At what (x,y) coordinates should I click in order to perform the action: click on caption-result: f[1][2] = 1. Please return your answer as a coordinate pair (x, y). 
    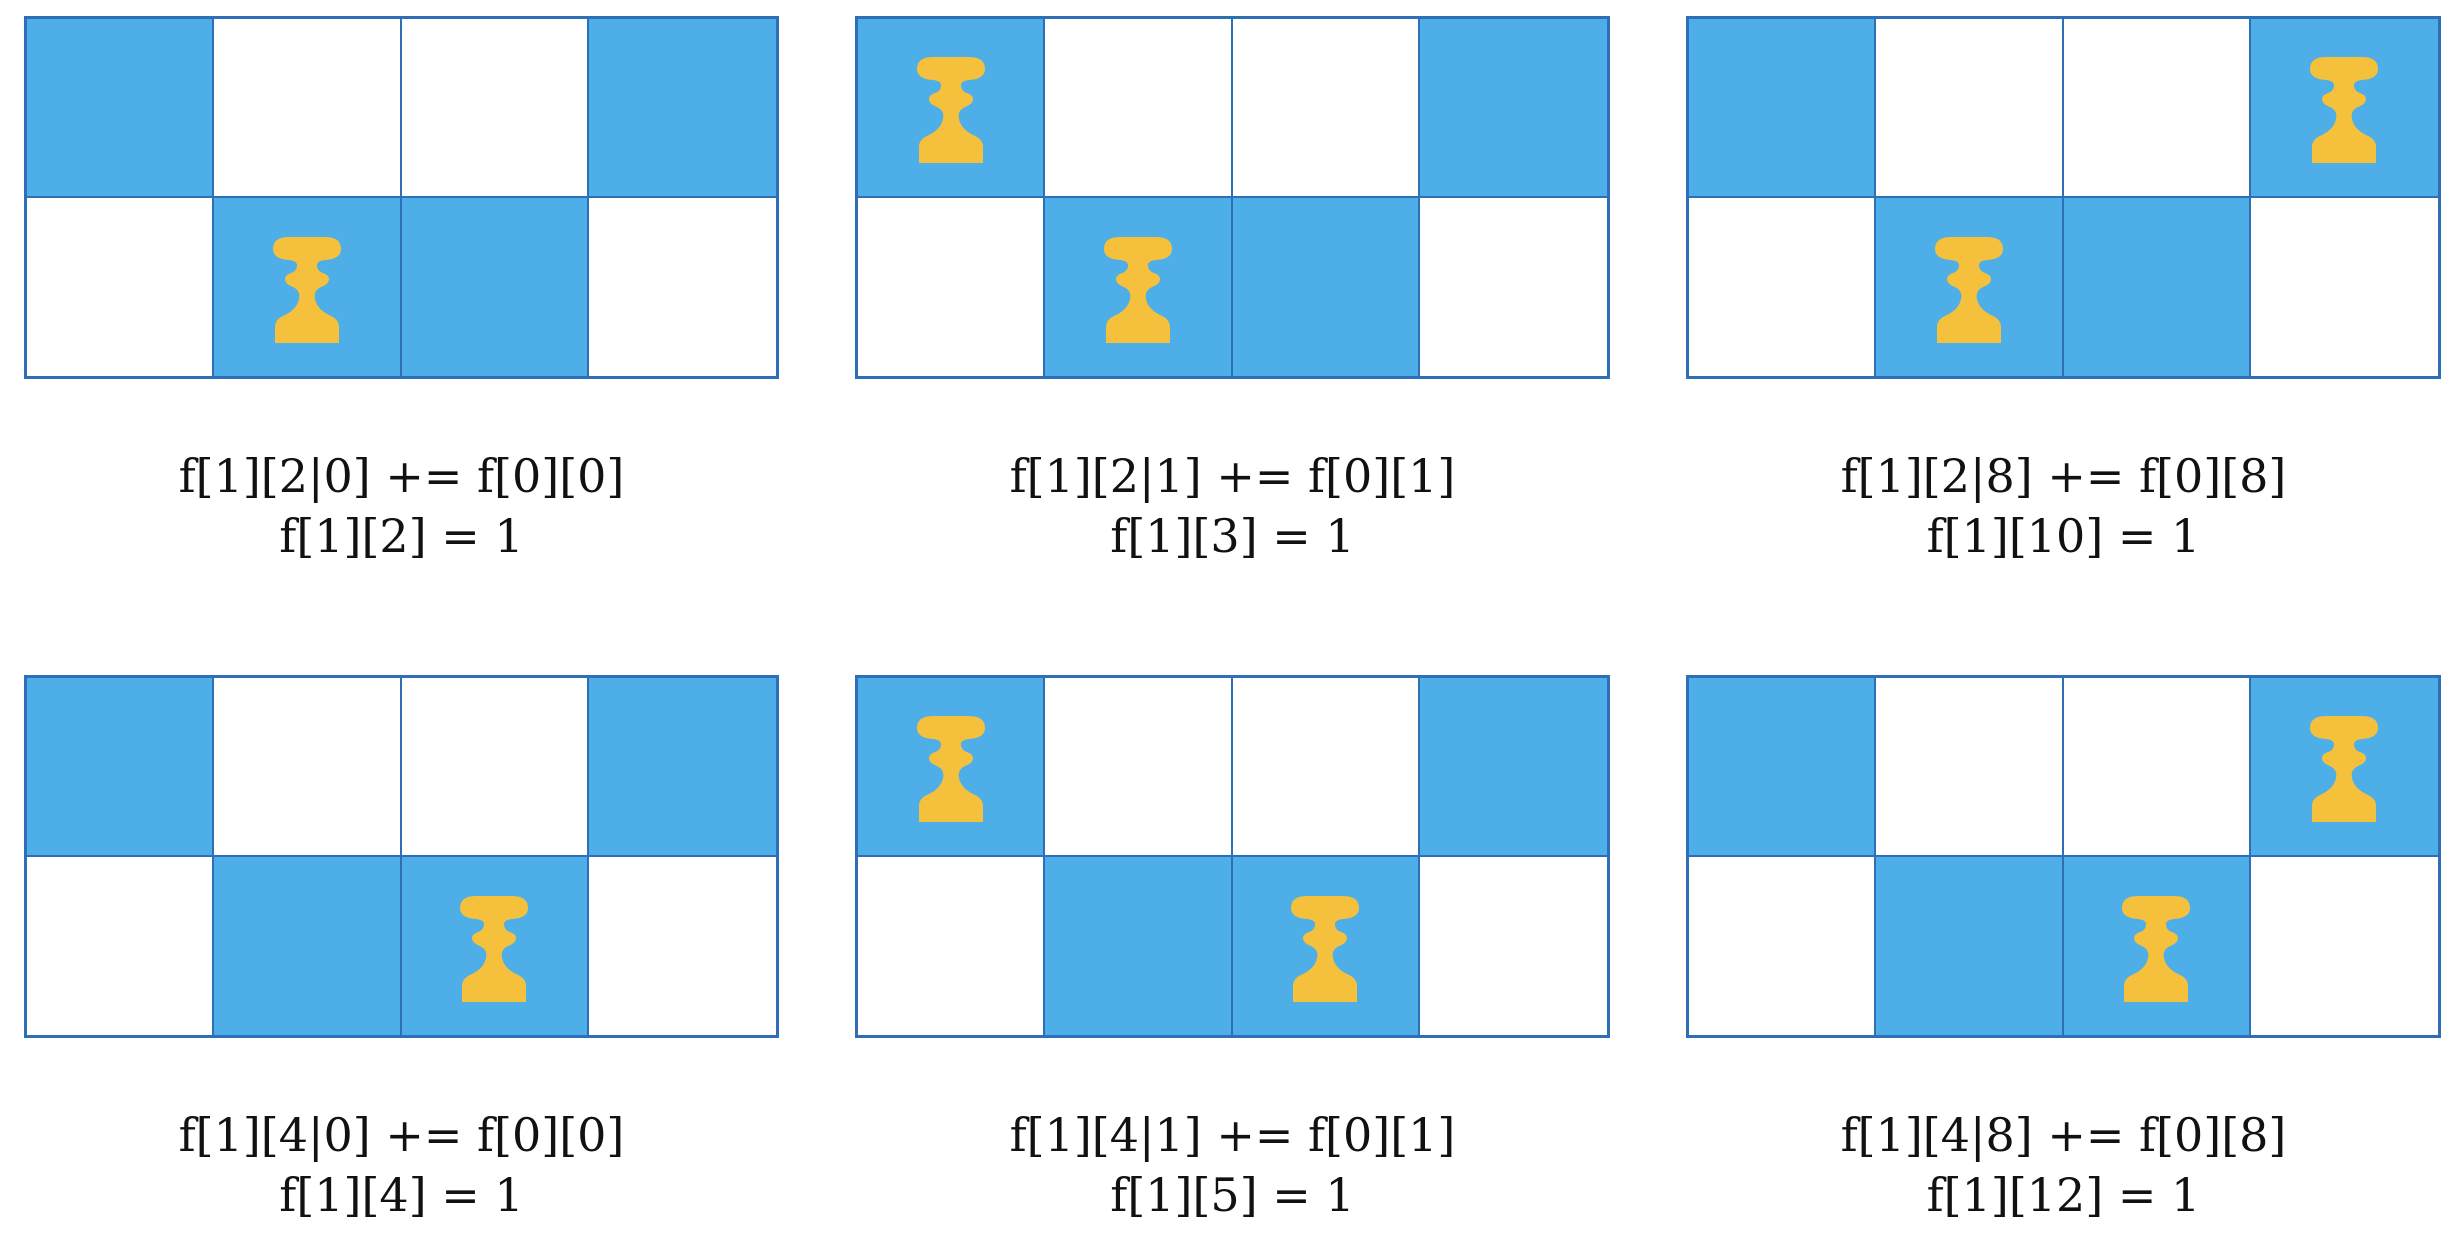
    Looking at the image, I should click on (401, 536).